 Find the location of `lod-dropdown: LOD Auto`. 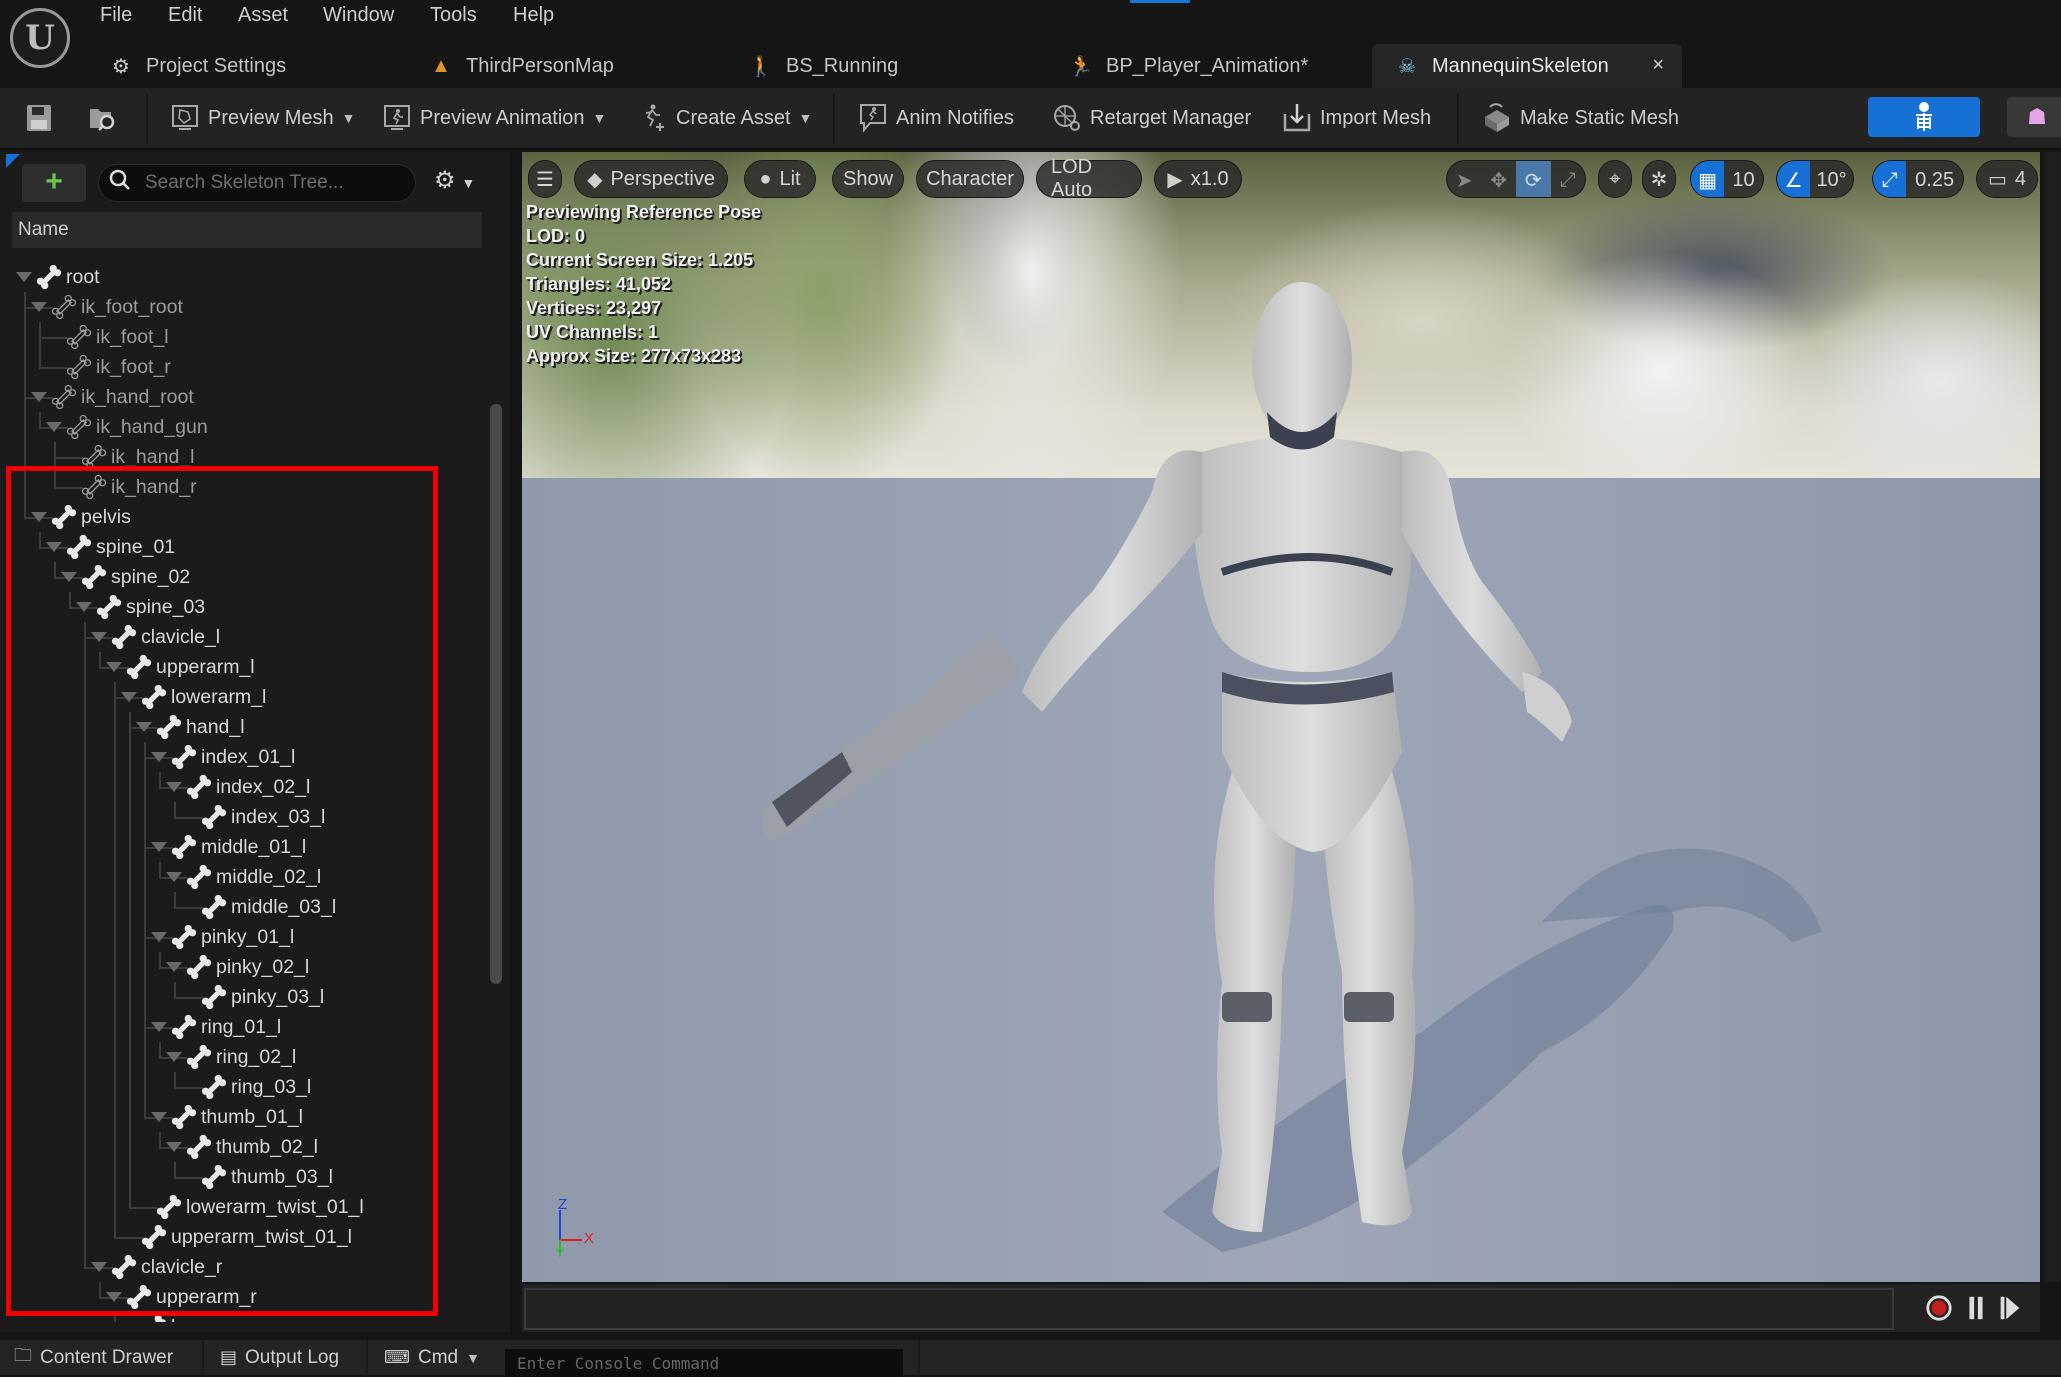

lod-dropdown: LOD Auto is located at coordinates (1089, 178).